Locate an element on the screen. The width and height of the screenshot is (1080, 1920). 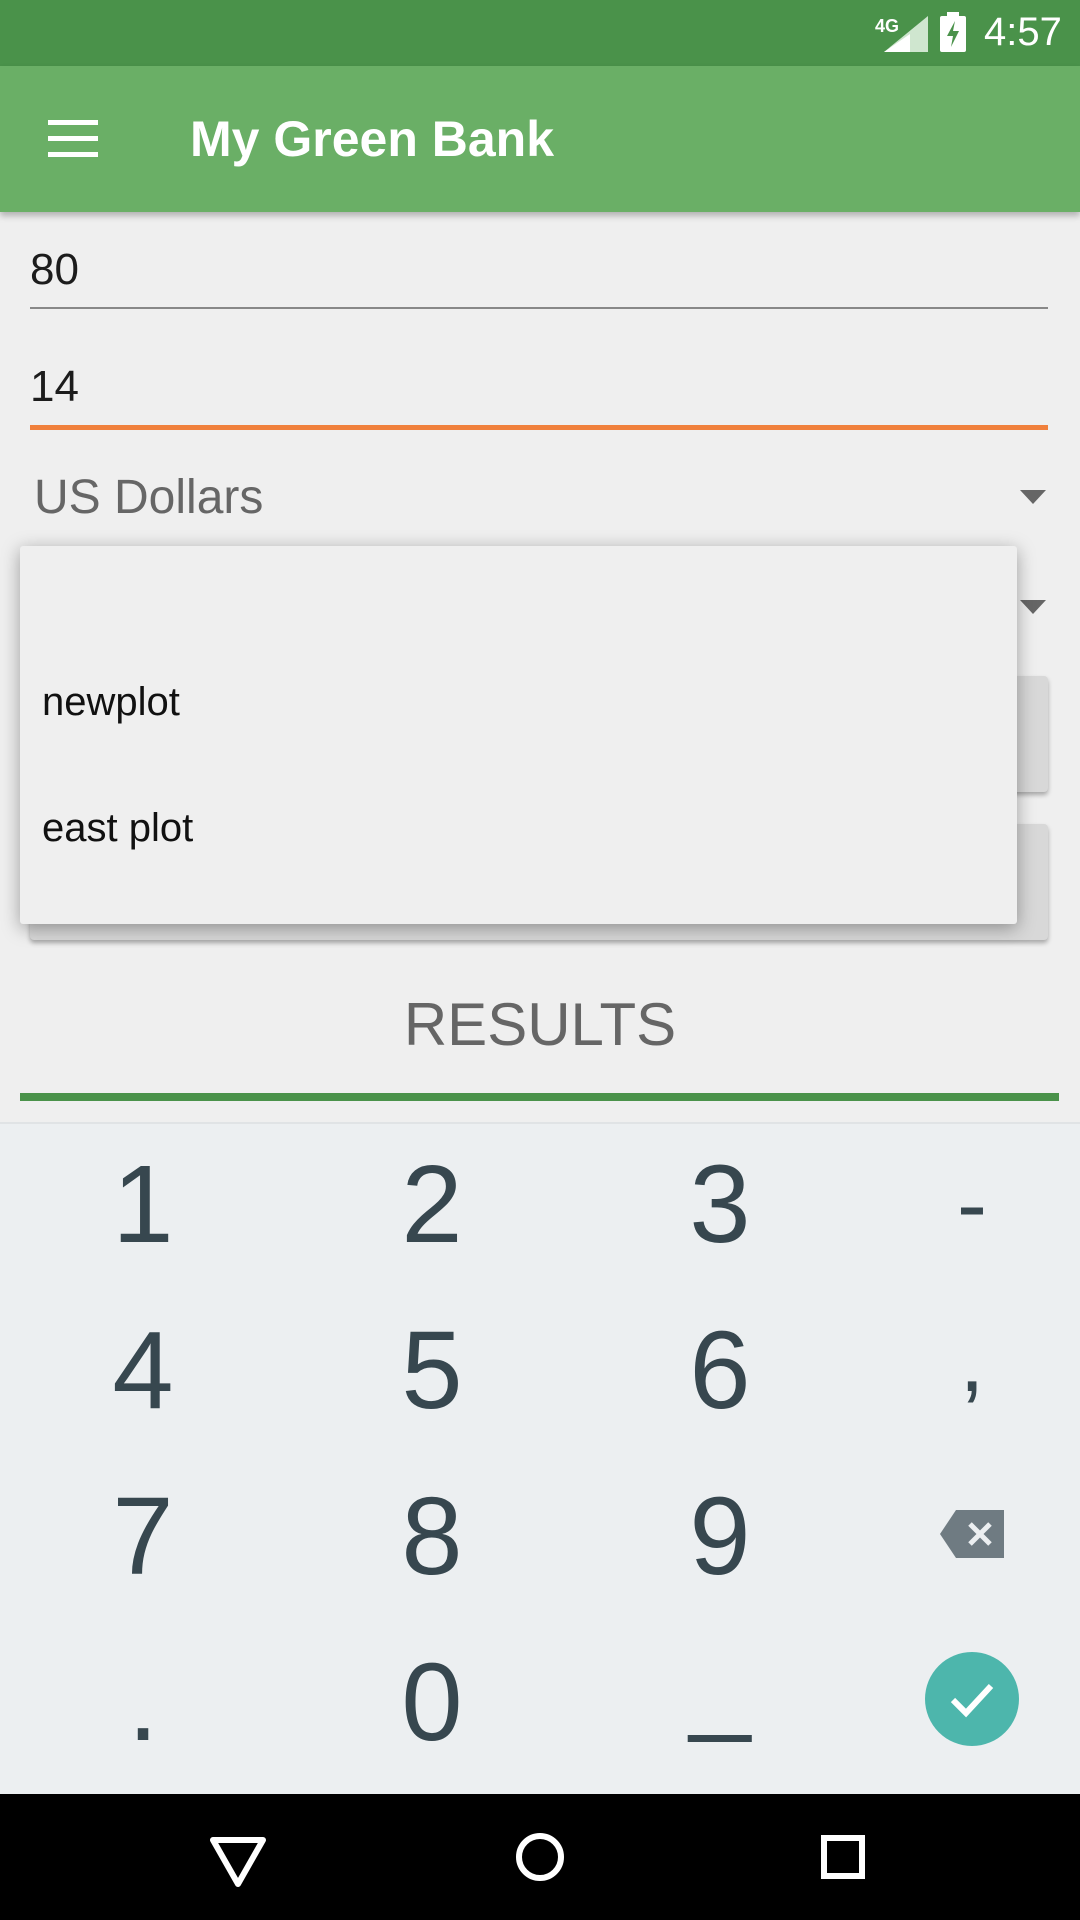
popup-item-label: east plot is located at coordinates (118, 828).